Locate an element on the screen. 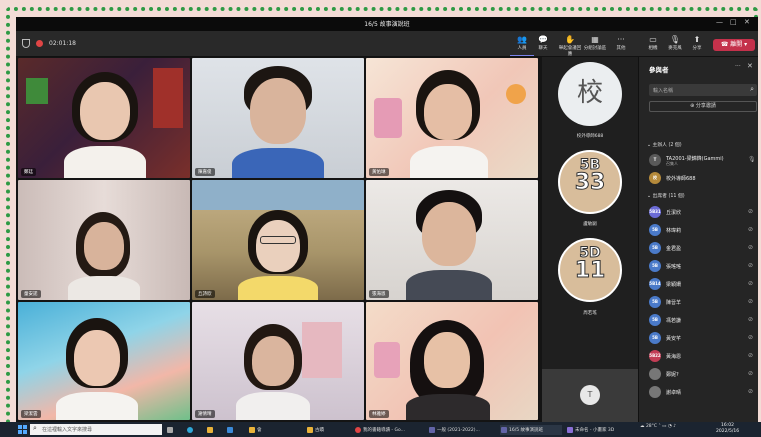 Image resolution: width=761 pixels, height=437 pixels. file-explorer-icon is located at coordinates (213, 430).